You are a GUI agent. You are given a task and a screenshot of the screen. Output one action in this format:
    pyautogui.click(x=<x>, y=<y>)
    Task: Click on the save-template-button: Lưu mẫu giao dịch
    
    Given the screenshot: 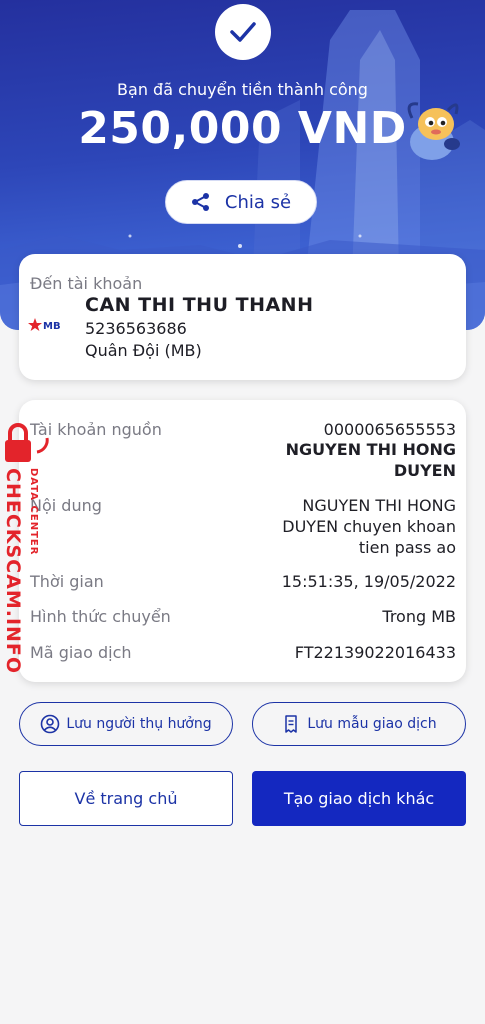 What is the action you would take?
    pyautogui.click(x=359, y=724)
    